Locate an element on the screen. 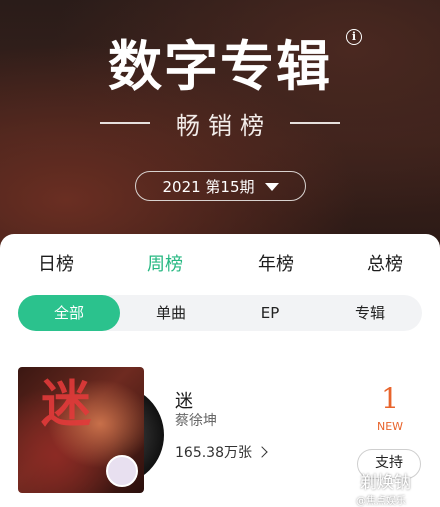  new-badge: NEW is located at coordinates (390, 426).